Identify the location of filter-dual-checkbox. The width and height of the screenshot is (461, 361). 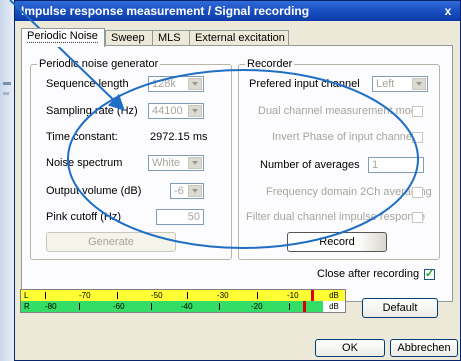
(417, 217).